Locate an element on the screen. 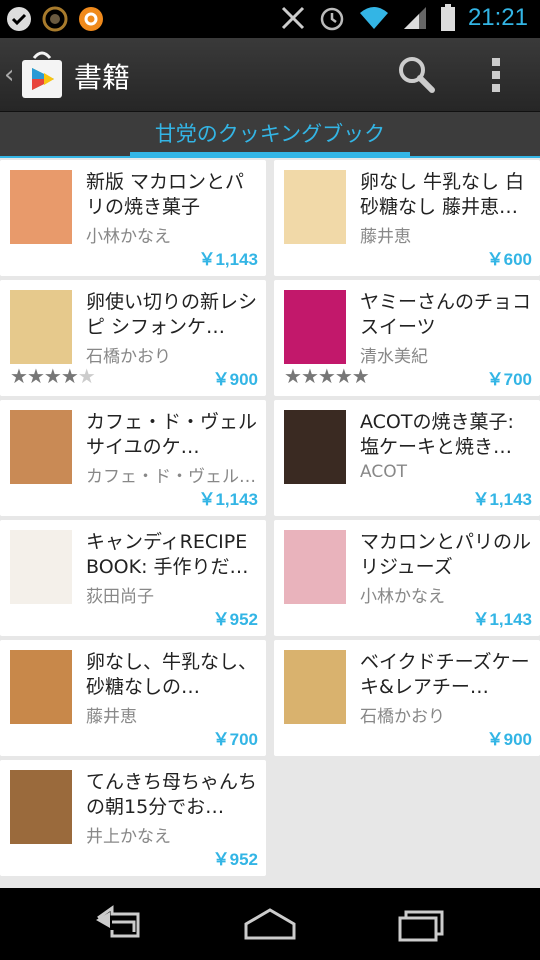 This screenshot has width=540, height=960. book-title: マカロンとパリのルリジューズ is located at coordinates (446, 554).